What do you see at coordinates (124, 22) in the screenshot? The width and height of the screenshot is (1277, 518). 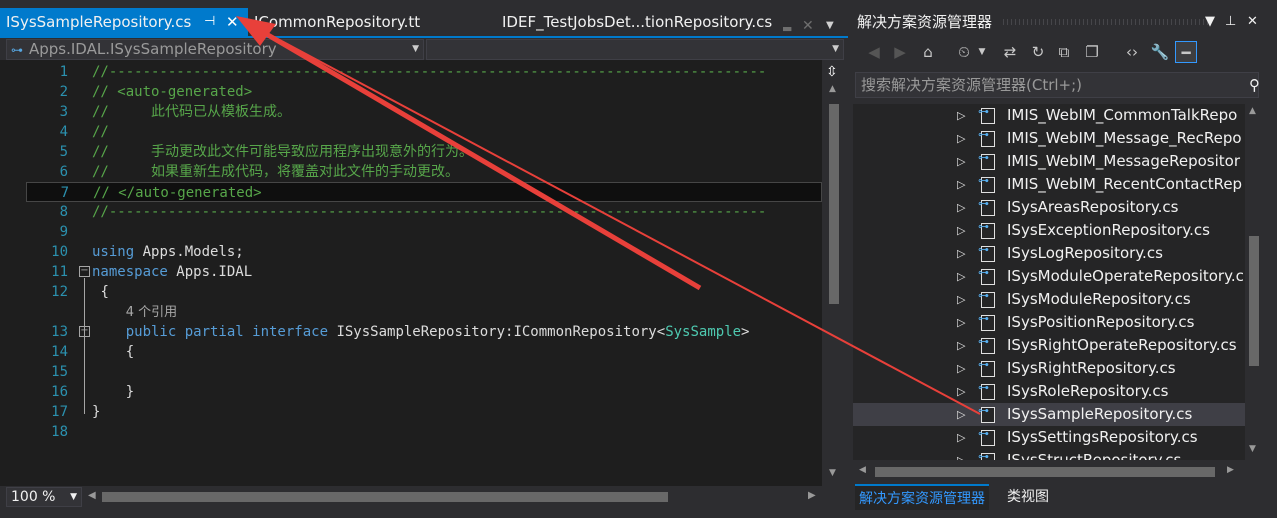 I see `tab-isyssamplerepository: ISysSampleRepository.cs ⊣ ✕` at bounding box center [124, 22].